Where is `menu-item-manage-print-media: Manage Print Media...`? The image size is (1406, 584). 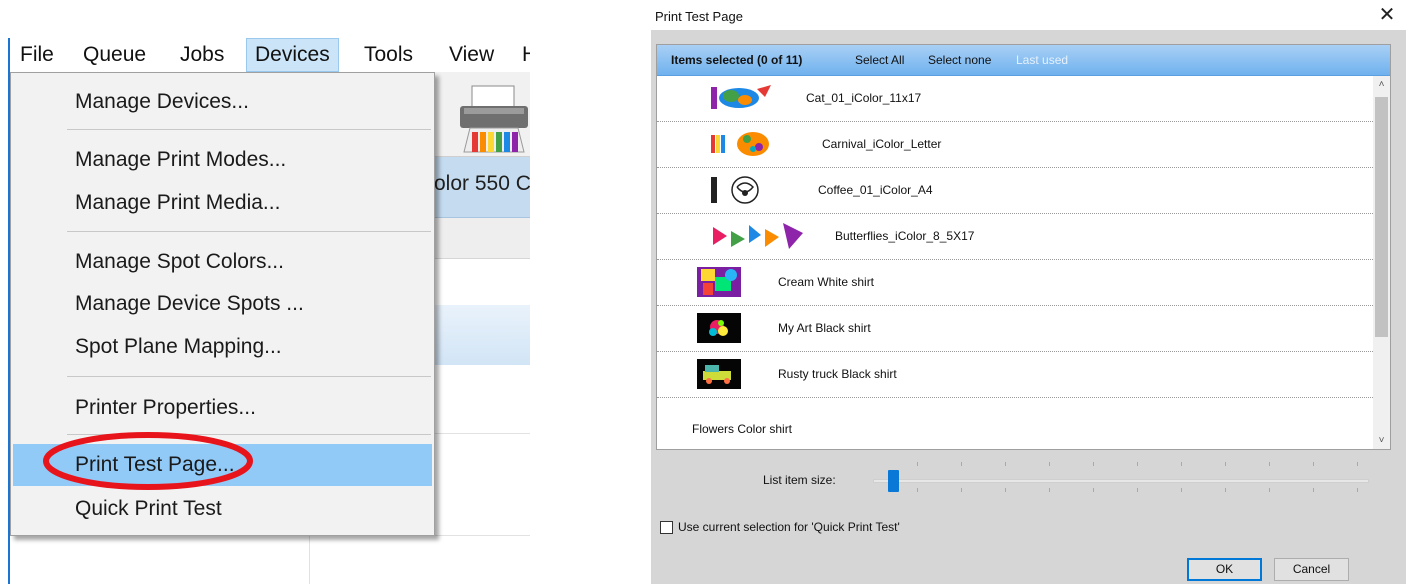
menu-item-manage-print-media: Manage Print Media... is located at coordinates (222, 203).